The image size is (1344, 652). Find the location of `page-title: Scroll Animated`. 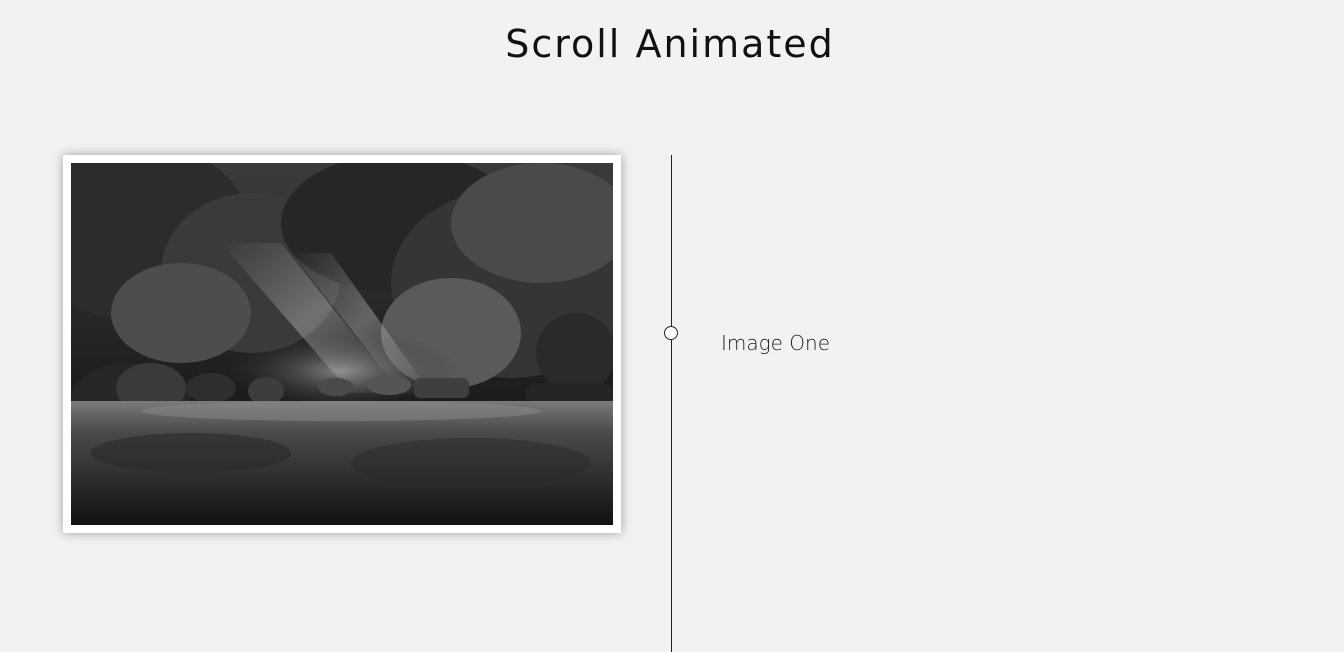

page-title: Scroll Animated is located at coordinates (670, 44).